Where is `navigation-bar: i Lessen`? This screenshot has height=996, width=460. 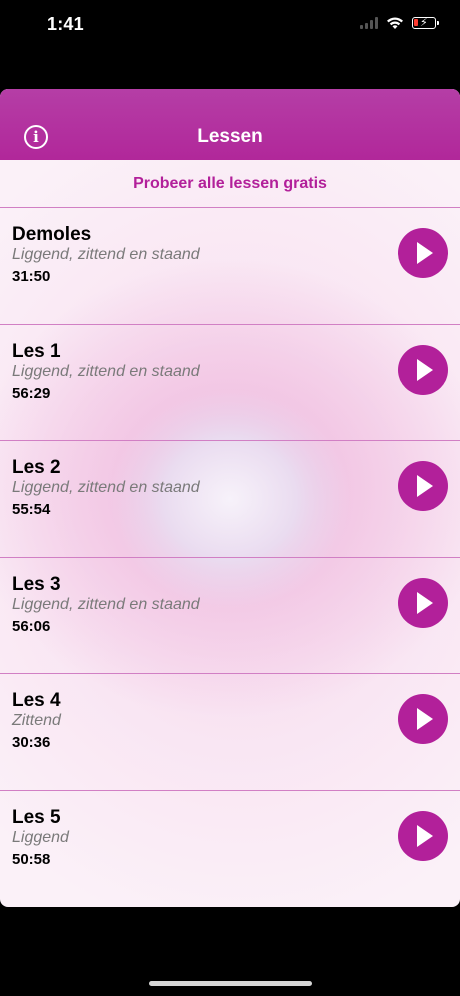
navigation-bar: i Lessen is located at coordinates (230, 124).